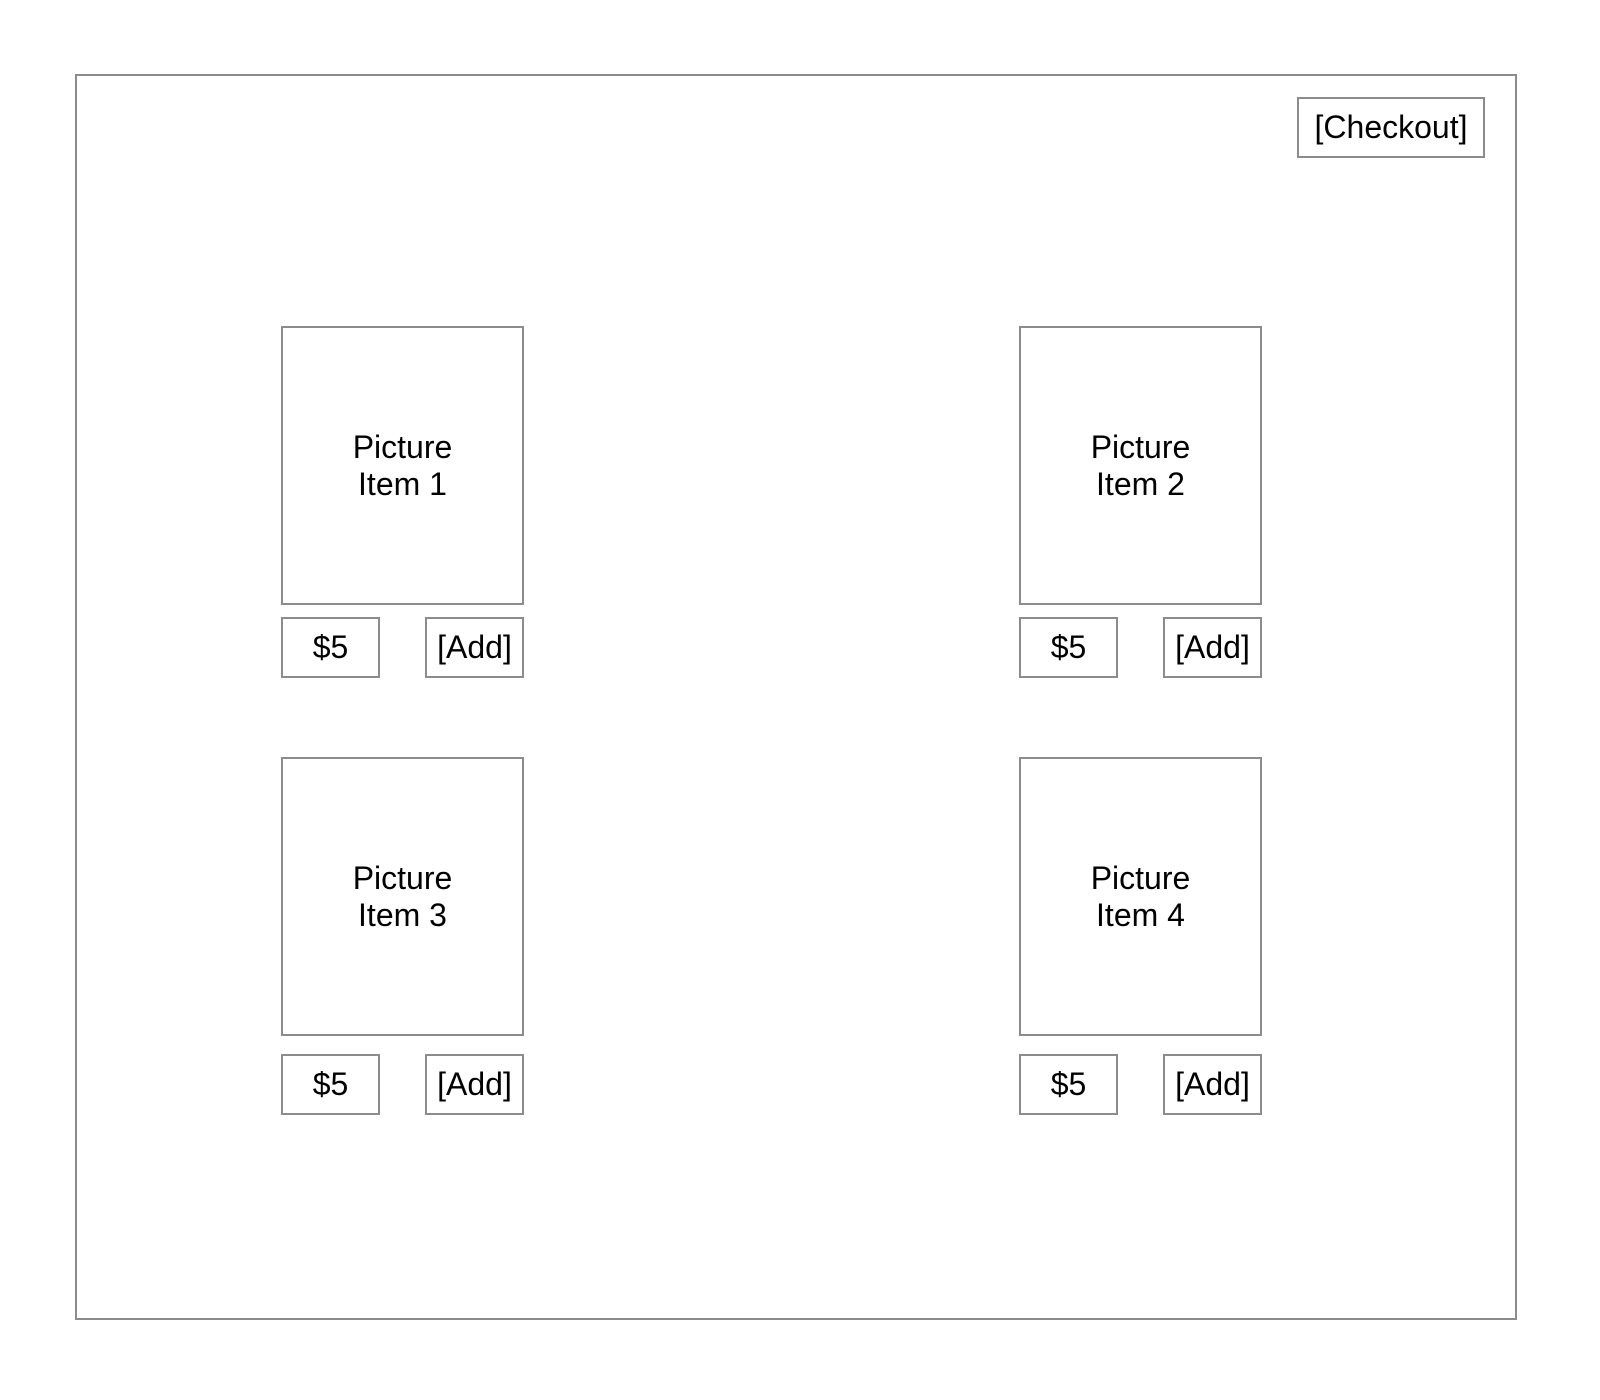 This screenshot has width=1600, height=1400. Describe the element at coordinates (1140, 914) in the screenshot. I see `product-item-label: Item 4` at that location.